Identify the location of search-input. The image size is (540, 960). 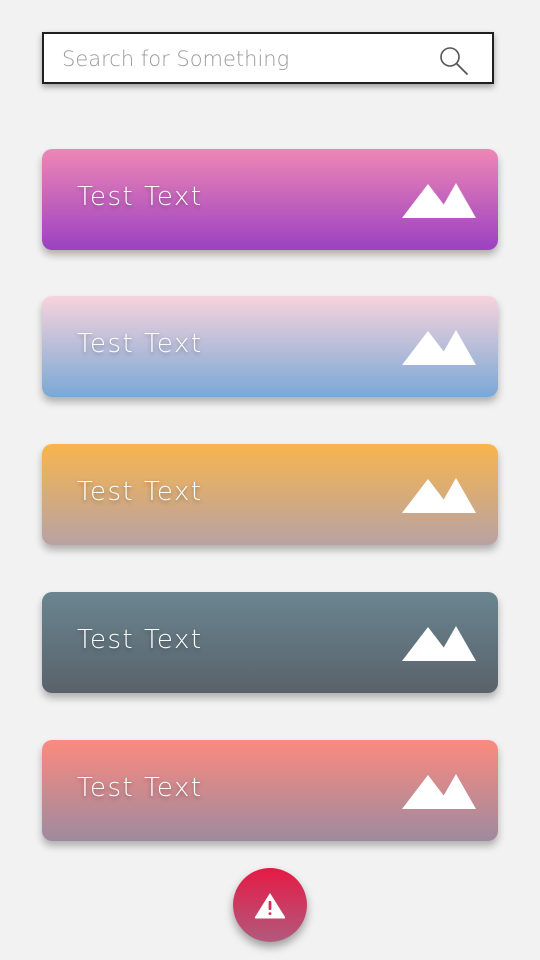
(242, 59).